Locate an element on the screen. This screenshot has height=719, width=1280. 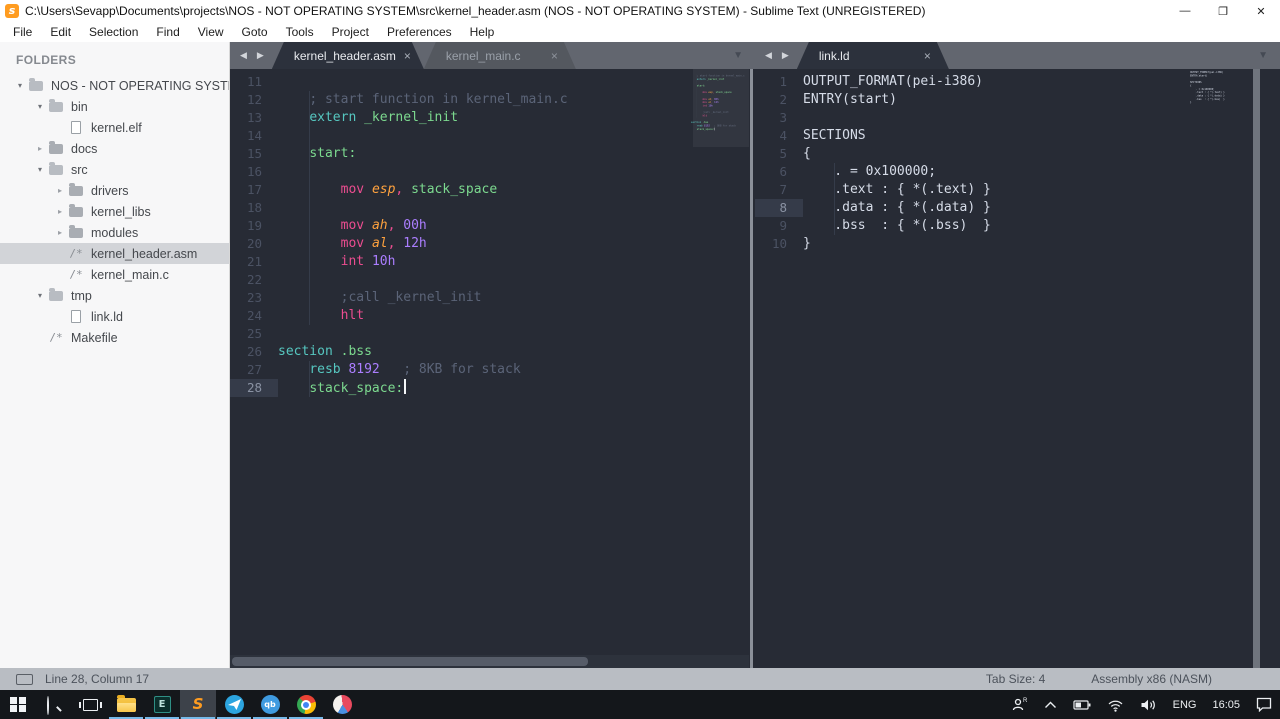
code-text: section .bss is located at coordinates (325, 351).